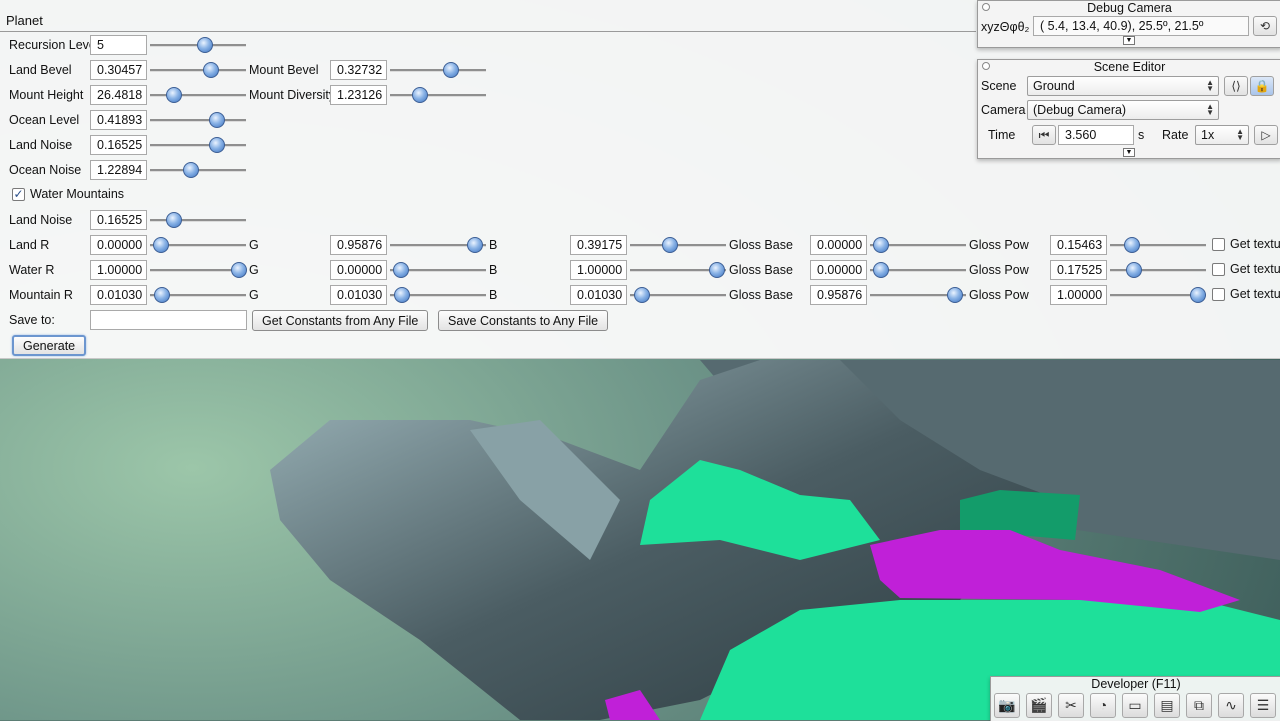  I want to click on rewind-icon: ⏮, so click(1044, 135).